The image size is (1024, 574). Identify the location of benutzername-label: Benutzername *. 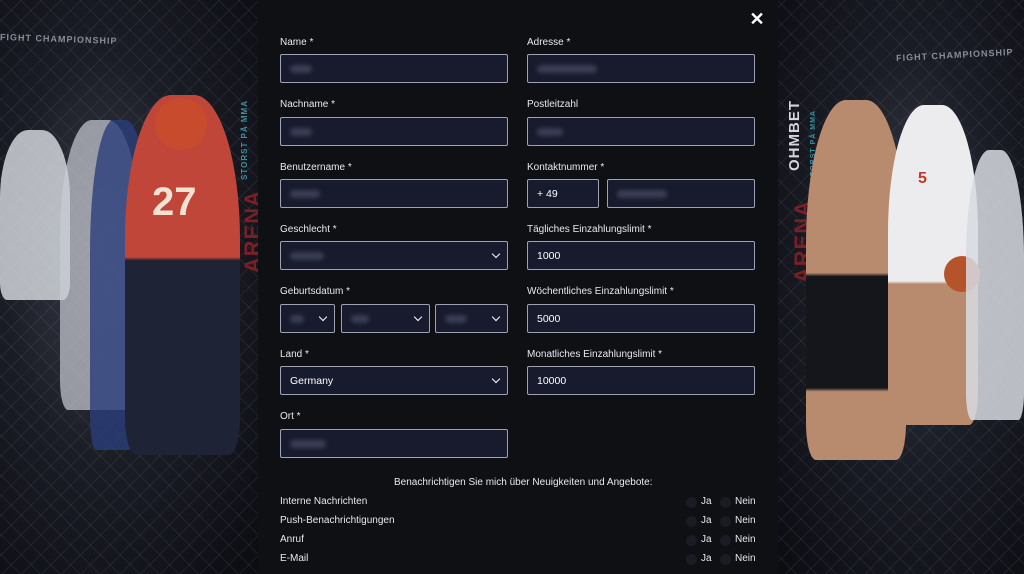
(316, 167).